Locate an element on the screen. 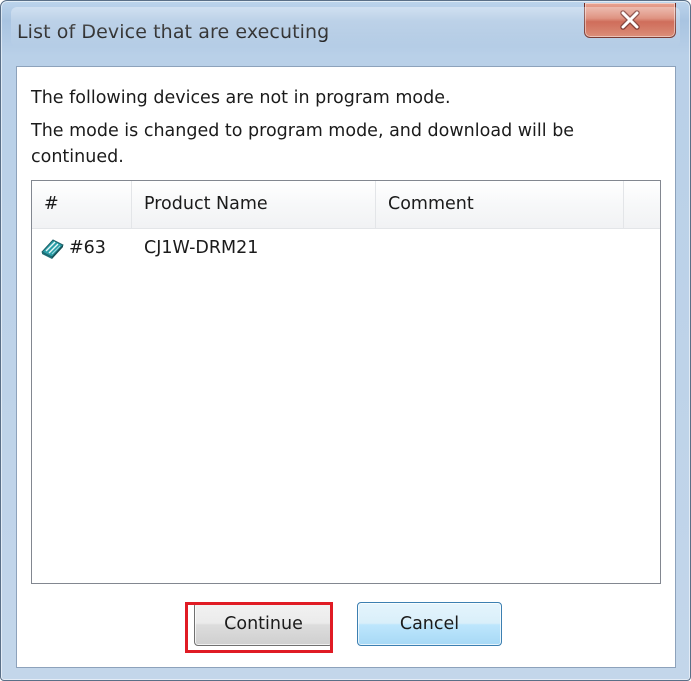 This screenshot has height=681, width=691. list-header: # Product Name Comment is located at coordinates (346, 205).